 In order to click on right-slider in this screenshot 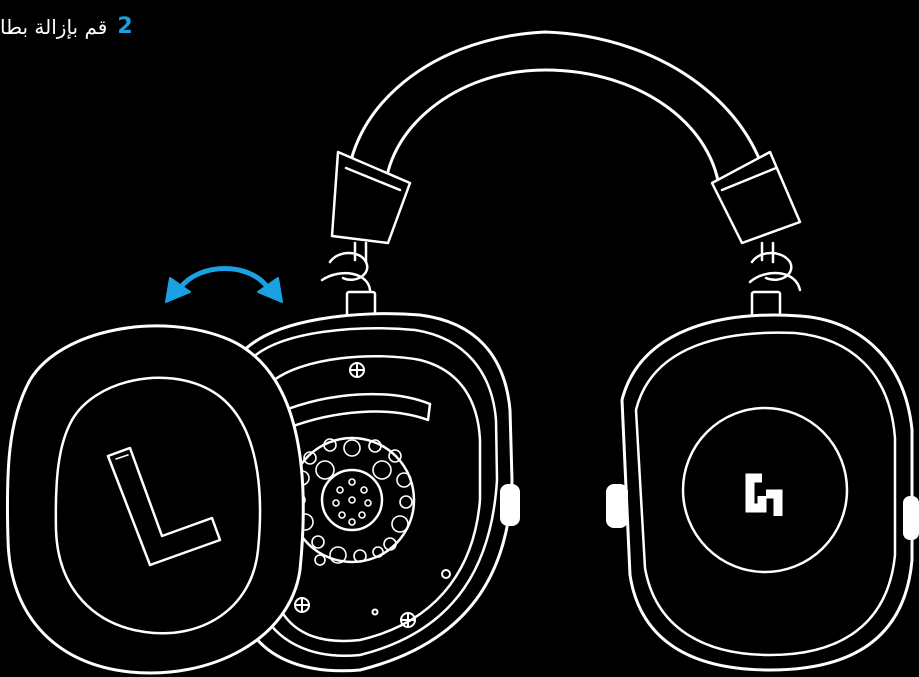, I will do `click(756, 242)`.